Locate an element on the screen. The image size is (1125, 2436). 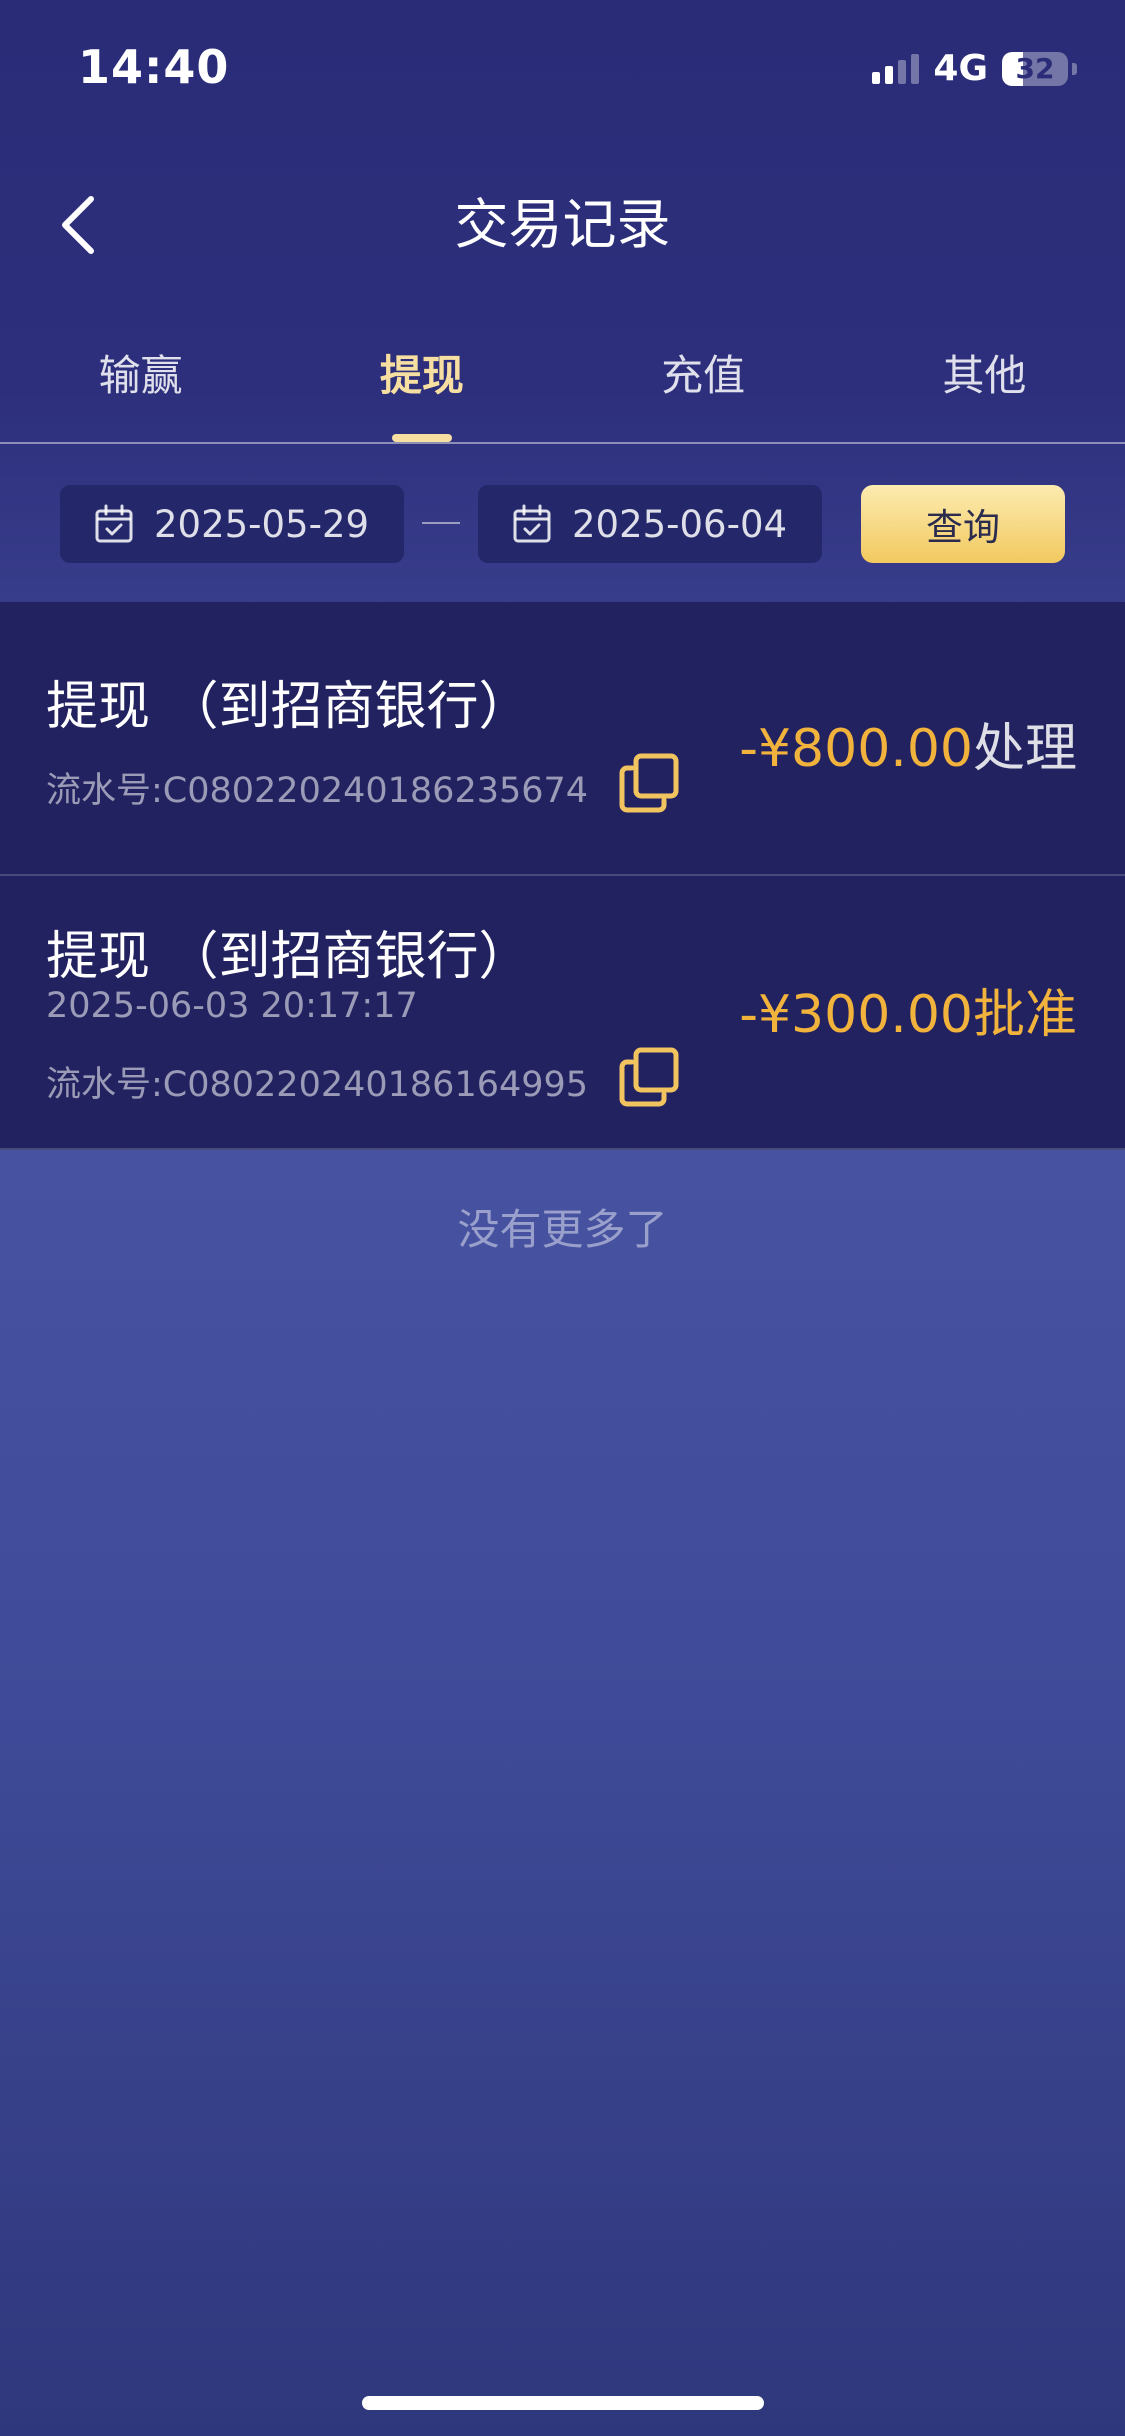
record-status: 批准 is located at coordinates (1024, 1015).